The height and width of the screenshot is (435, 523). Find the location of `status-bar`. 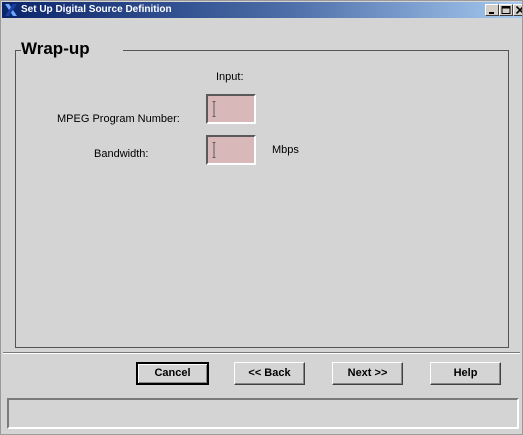

status-bar is located at coordinates (263, 413).